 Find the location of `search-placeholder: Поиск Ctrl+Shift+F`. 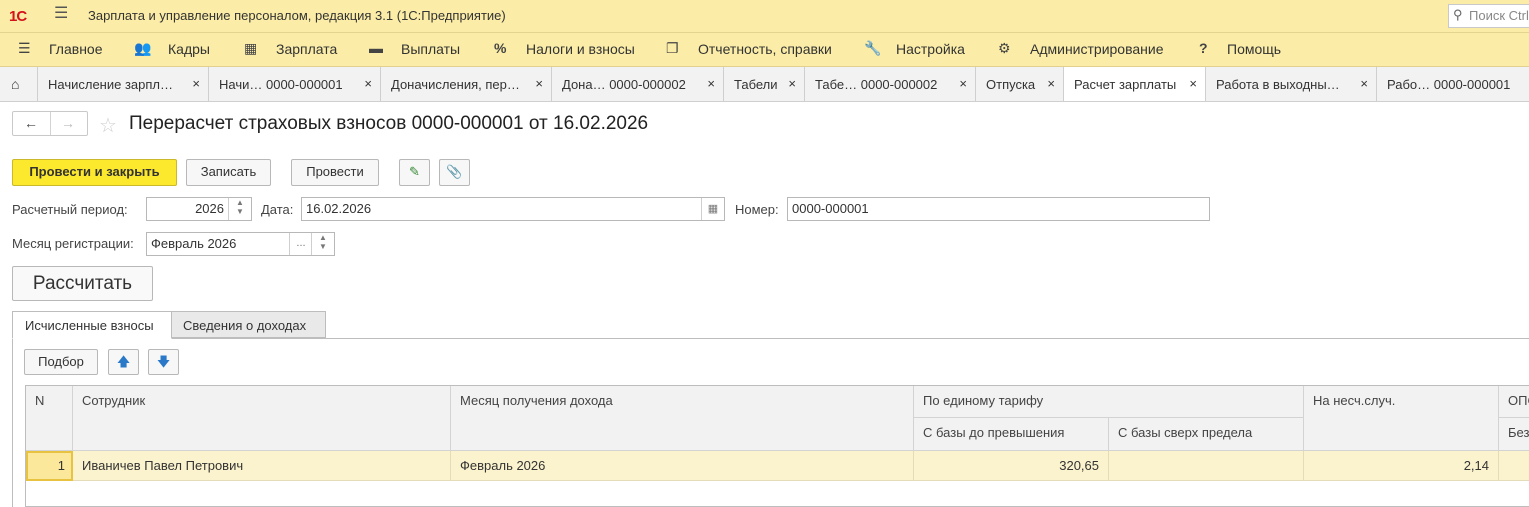

search-placeholder: Поиск Ctrl+Shift+F is located at coordinates (1499, 15).